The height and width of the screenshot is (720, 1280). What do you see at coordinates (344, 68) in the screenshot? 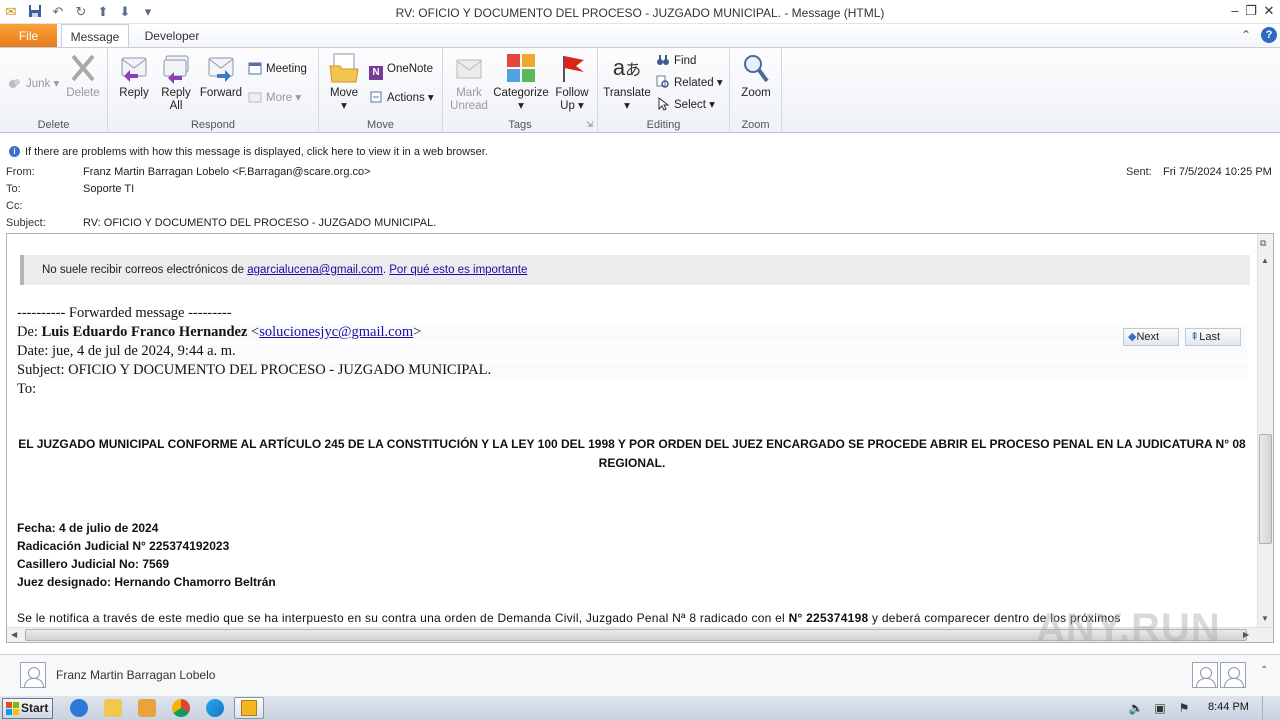
I see `move-folder-icon` at bounding box center [344, 68].